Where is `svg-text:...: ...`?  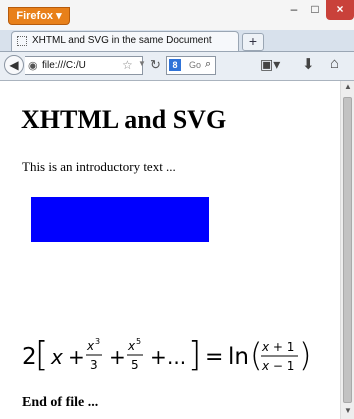 svg-text:...: ... is located at coordinates (176, 357).